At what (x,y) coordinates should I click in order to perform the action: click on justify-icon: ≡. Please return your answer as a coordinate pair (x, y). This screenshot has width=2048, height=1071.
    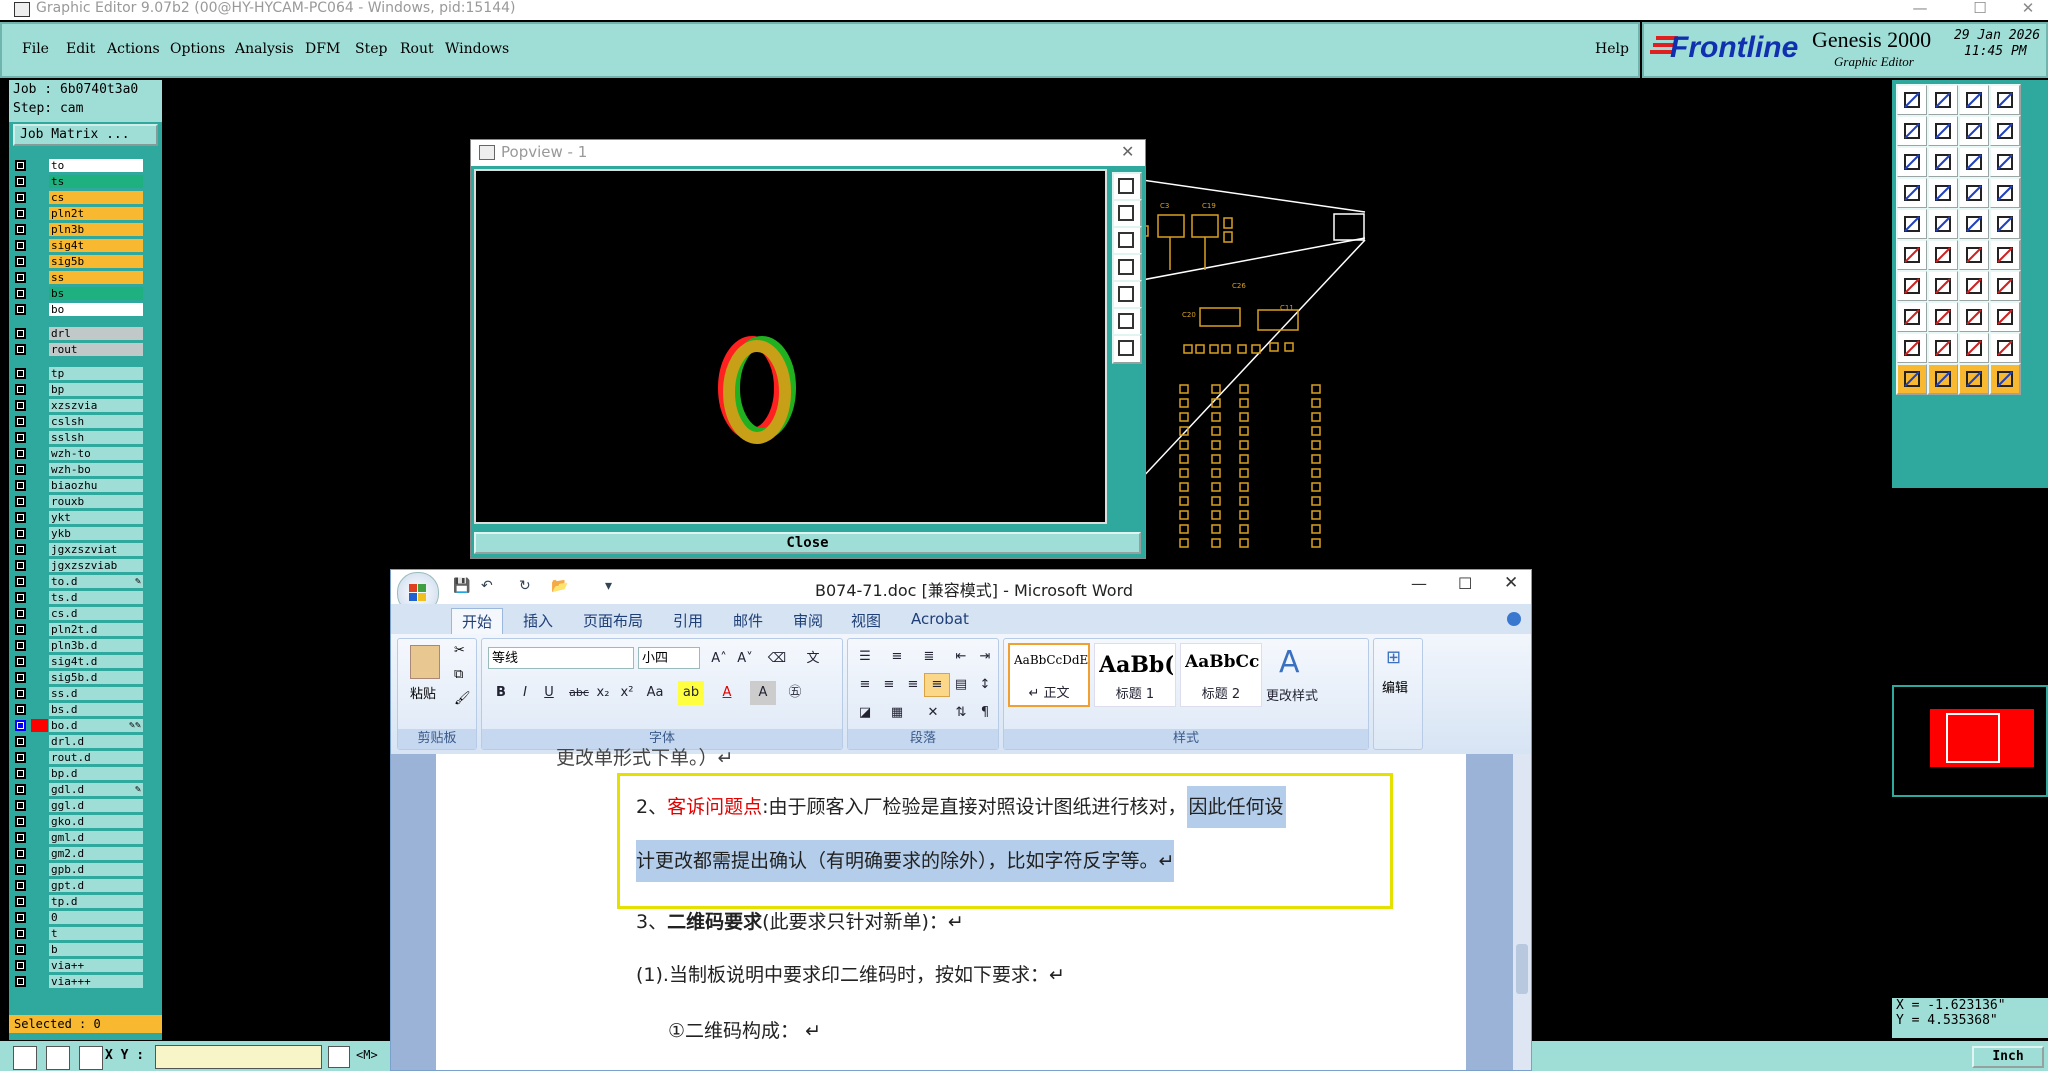
    Looking at the image, I should click on (937, 685).